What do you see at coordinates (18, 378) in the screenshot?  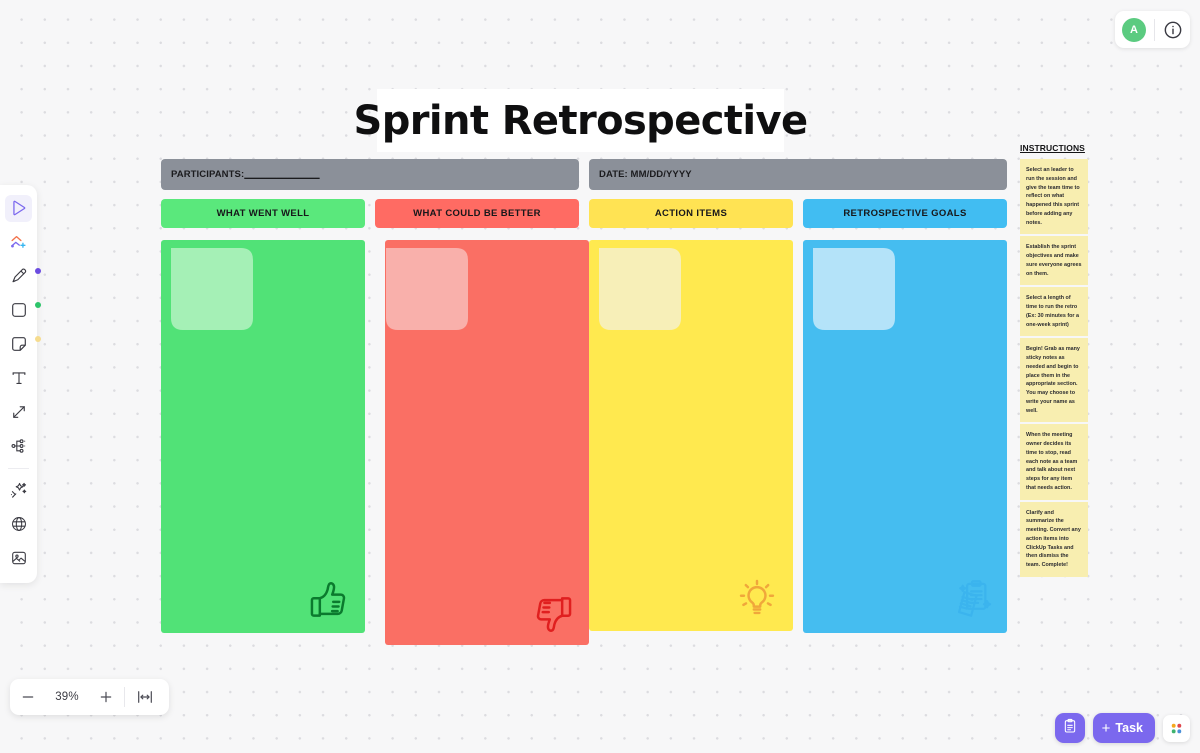 I see `text-tool` at bounding box center [18, 378].